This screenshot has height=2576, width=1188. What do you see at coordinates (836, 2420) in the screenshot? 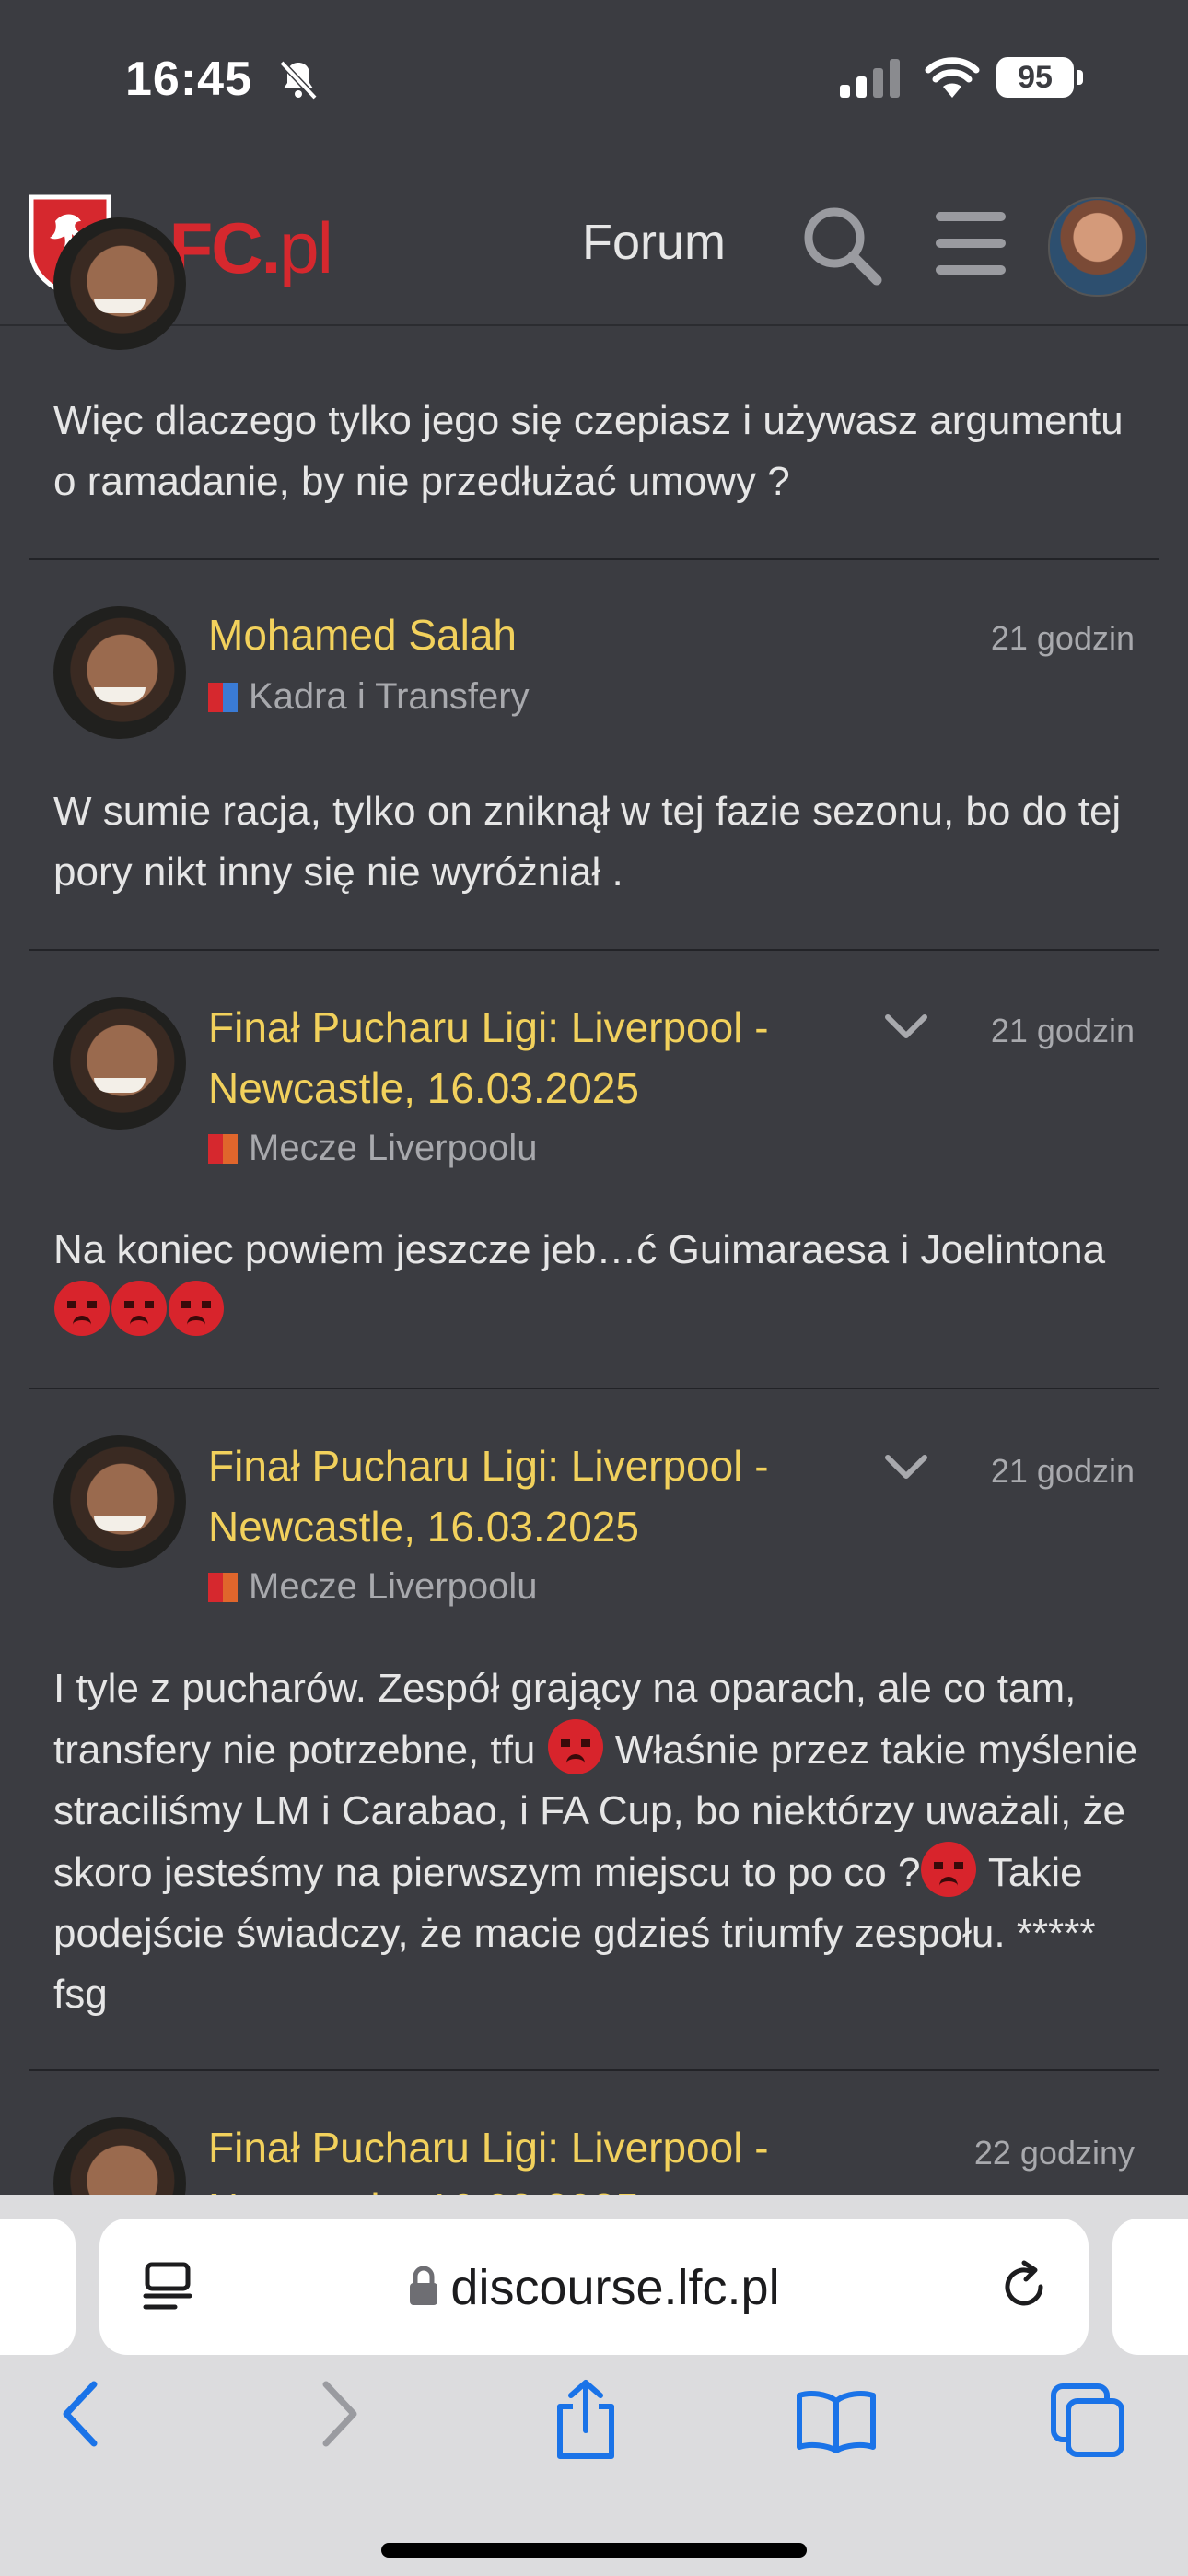
I see `bookmarks-icon` at bounding box center [836, 2420].